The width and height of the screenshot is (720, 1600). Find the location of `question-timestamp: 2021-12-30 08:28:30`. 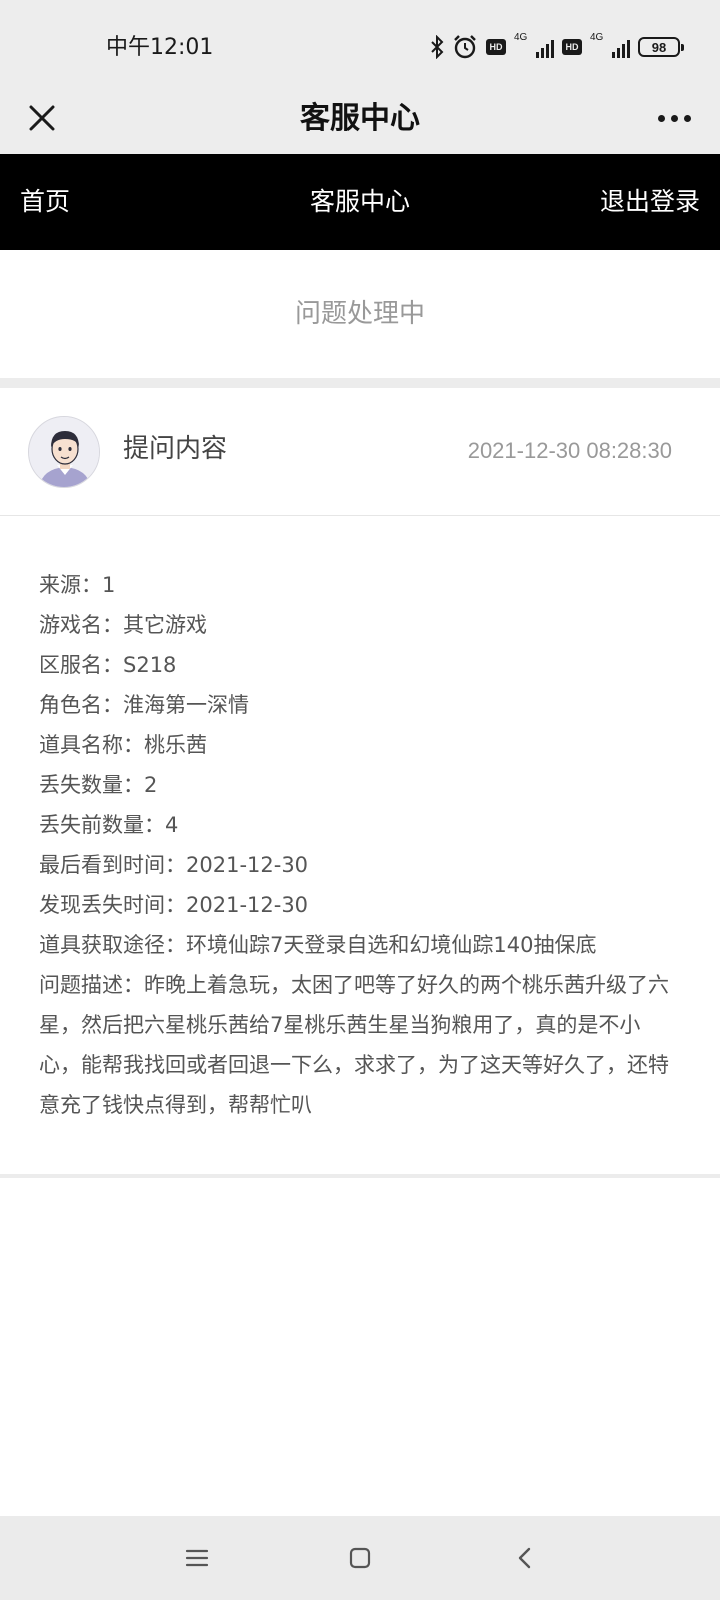

question-timestamp: 2021-12-30 08:28:30 is located at coordinates (569, 450).